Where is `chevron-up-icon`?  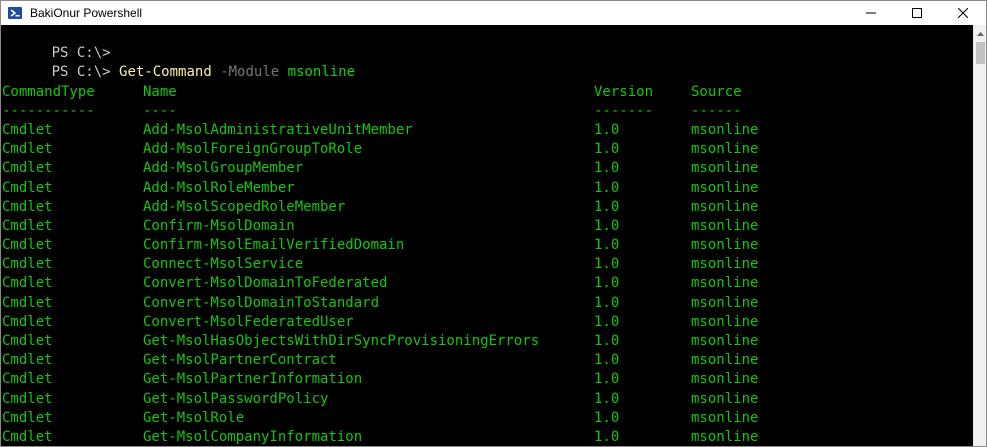
chevron-up-icon is located at coordinates (980, 33).